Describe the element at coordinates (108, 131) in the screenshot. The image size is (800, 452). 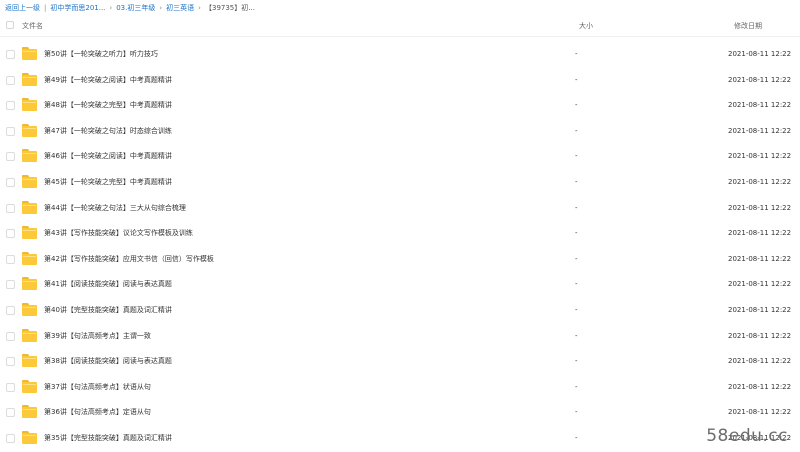
I see `file-name: 第47讲【一轮突破之句法】时态综合训练` at that location.